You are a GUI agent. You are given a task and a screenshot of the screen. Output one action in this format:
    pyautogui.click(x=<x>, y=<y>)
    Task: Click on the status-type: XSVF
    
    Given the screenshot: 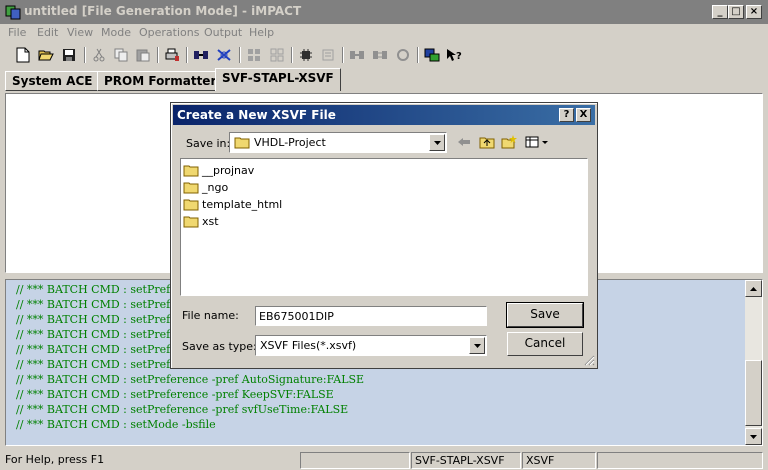 What is the action you would take?
    pyautogui.click(x=559, y=460)
    